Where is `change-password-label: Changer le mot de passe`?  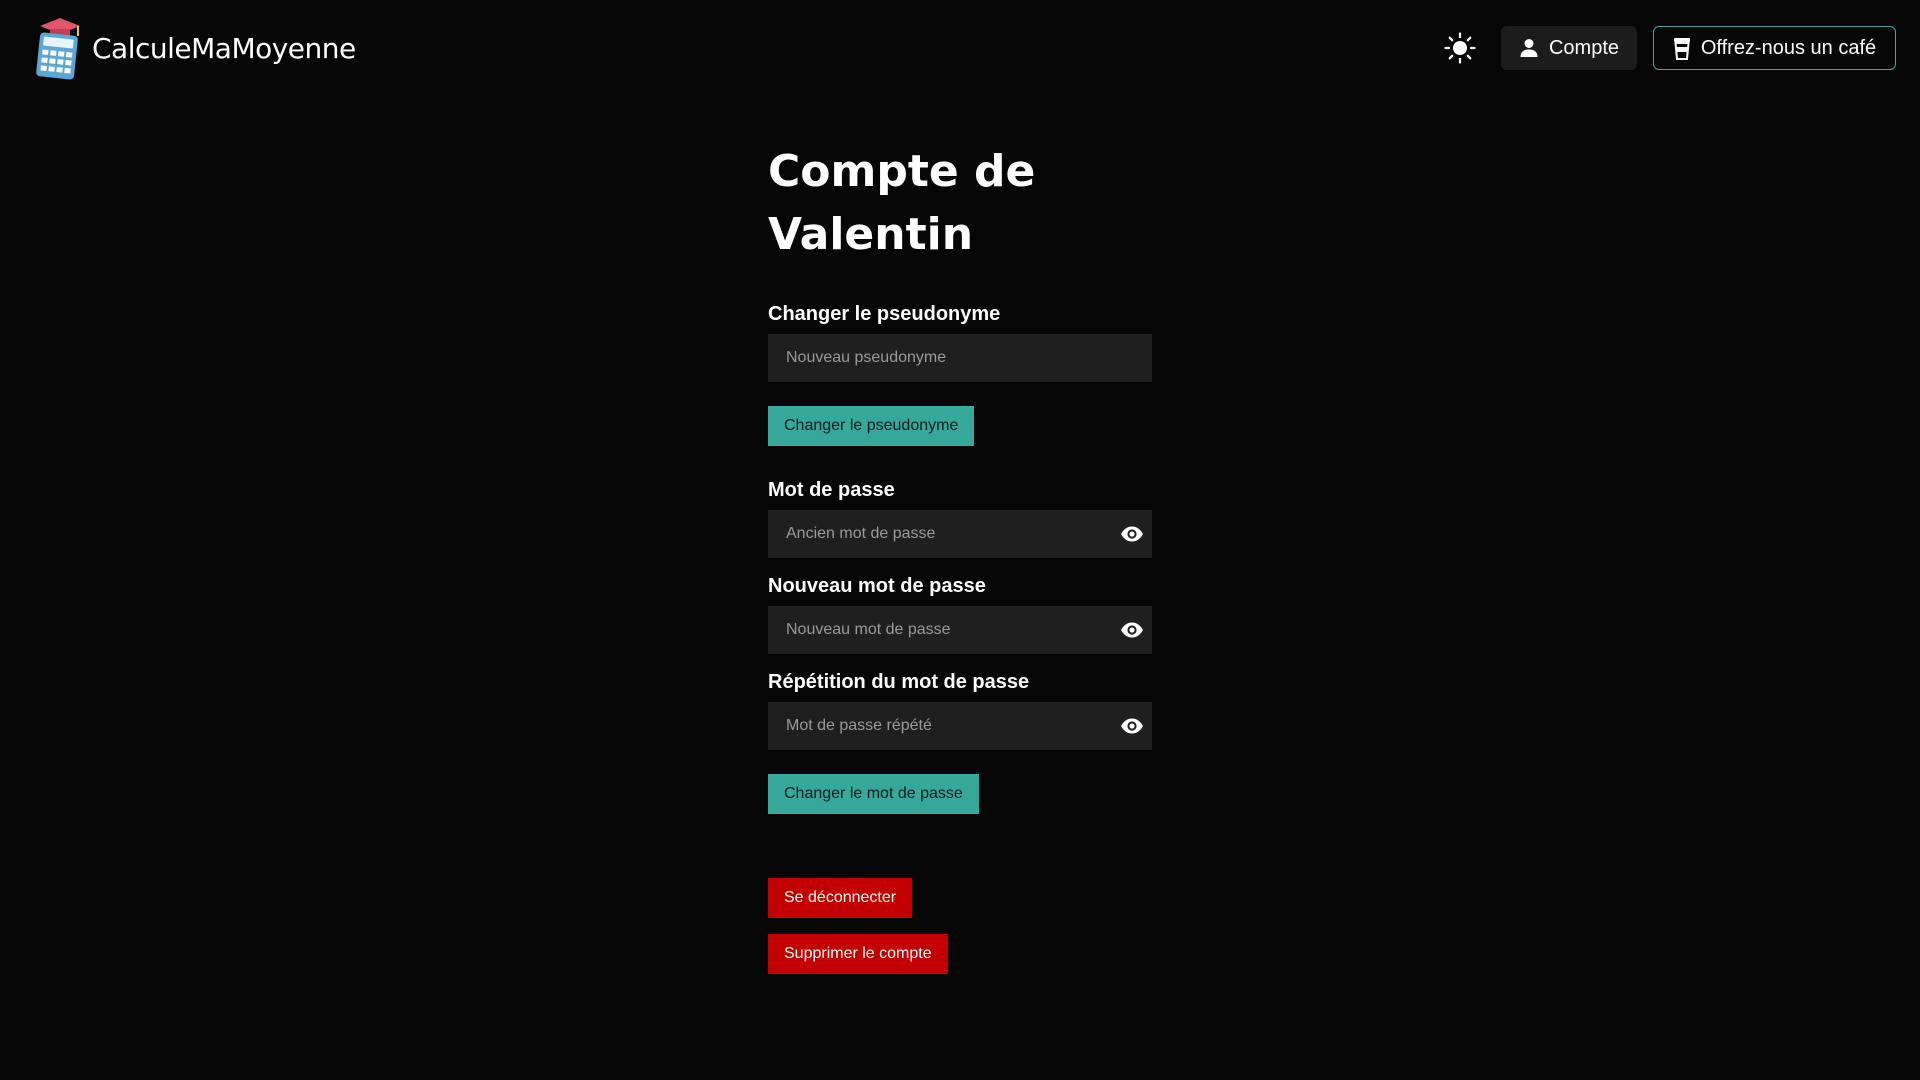
change-password-label: Changer le mot de passe is located at coordinates (873, 793).